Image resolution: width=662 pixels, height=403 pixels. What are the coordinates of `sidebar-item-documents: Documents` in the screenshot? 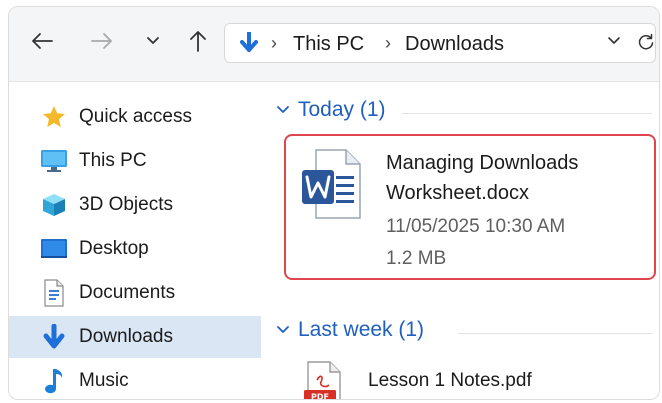 It's located at (135, 293).